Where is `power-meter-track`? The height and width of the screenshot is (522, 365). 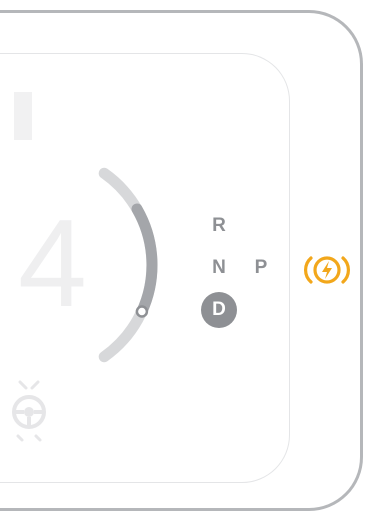
power-meter-track is located at coordinates (128, 265).